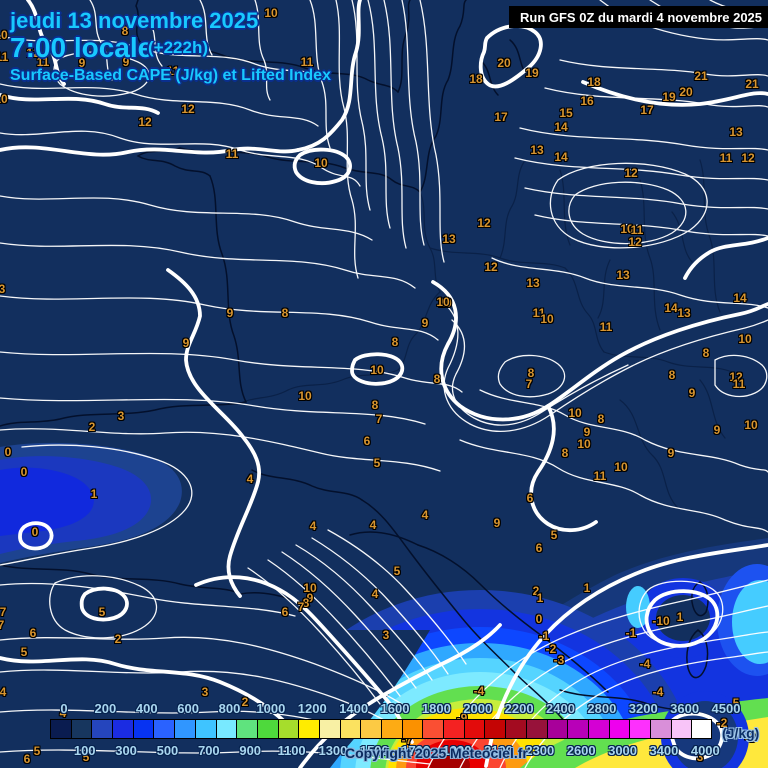 The width and height of the screenshot is (768, 768). What do you see at coordinates (560, 708) in the screenshot?
I see `scale-tick-label: 2400` at bounding box center [560, 708].